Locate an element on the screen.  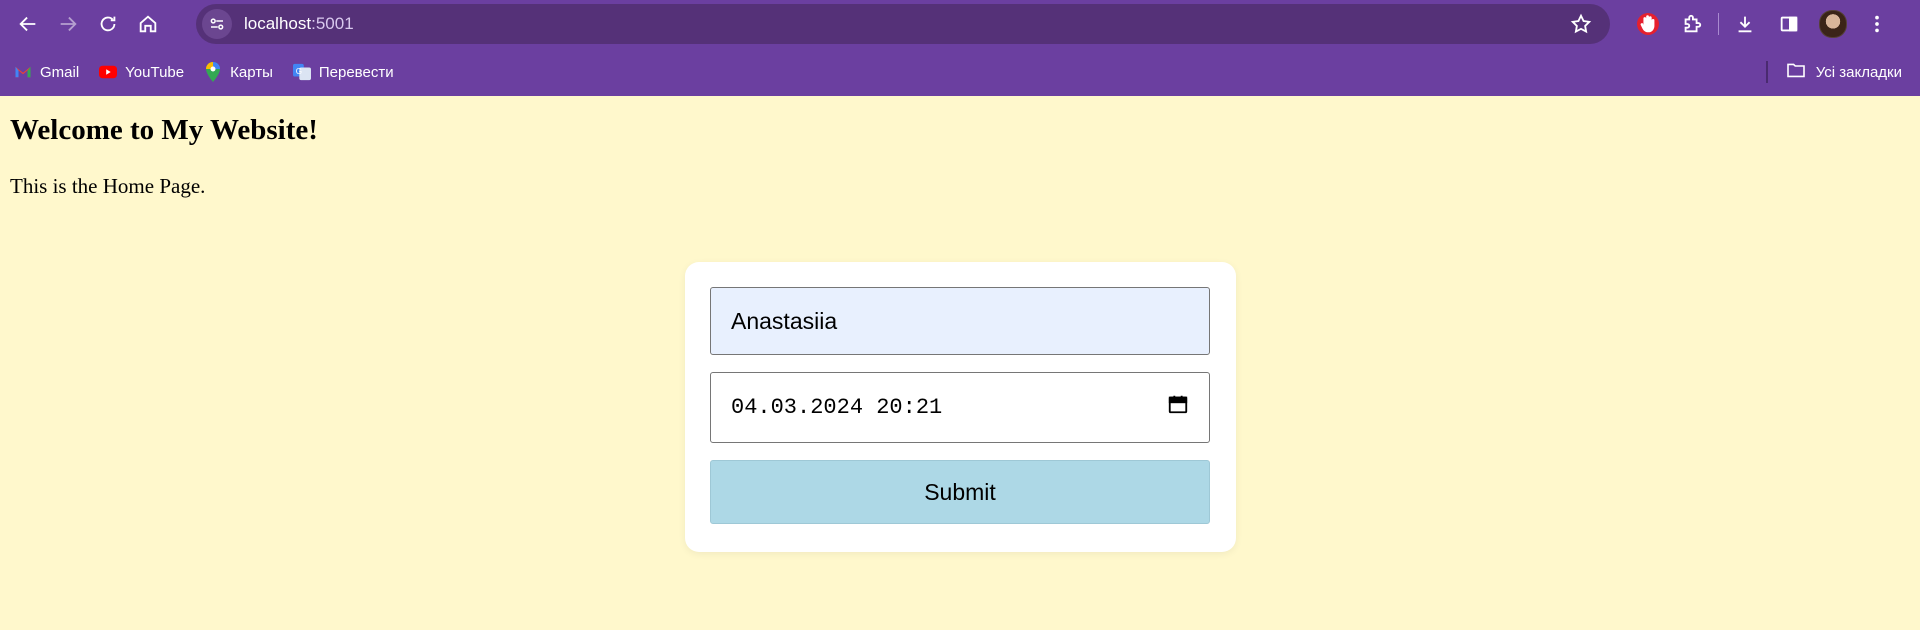
side-panel-button is located at coordinates (1789, 24).